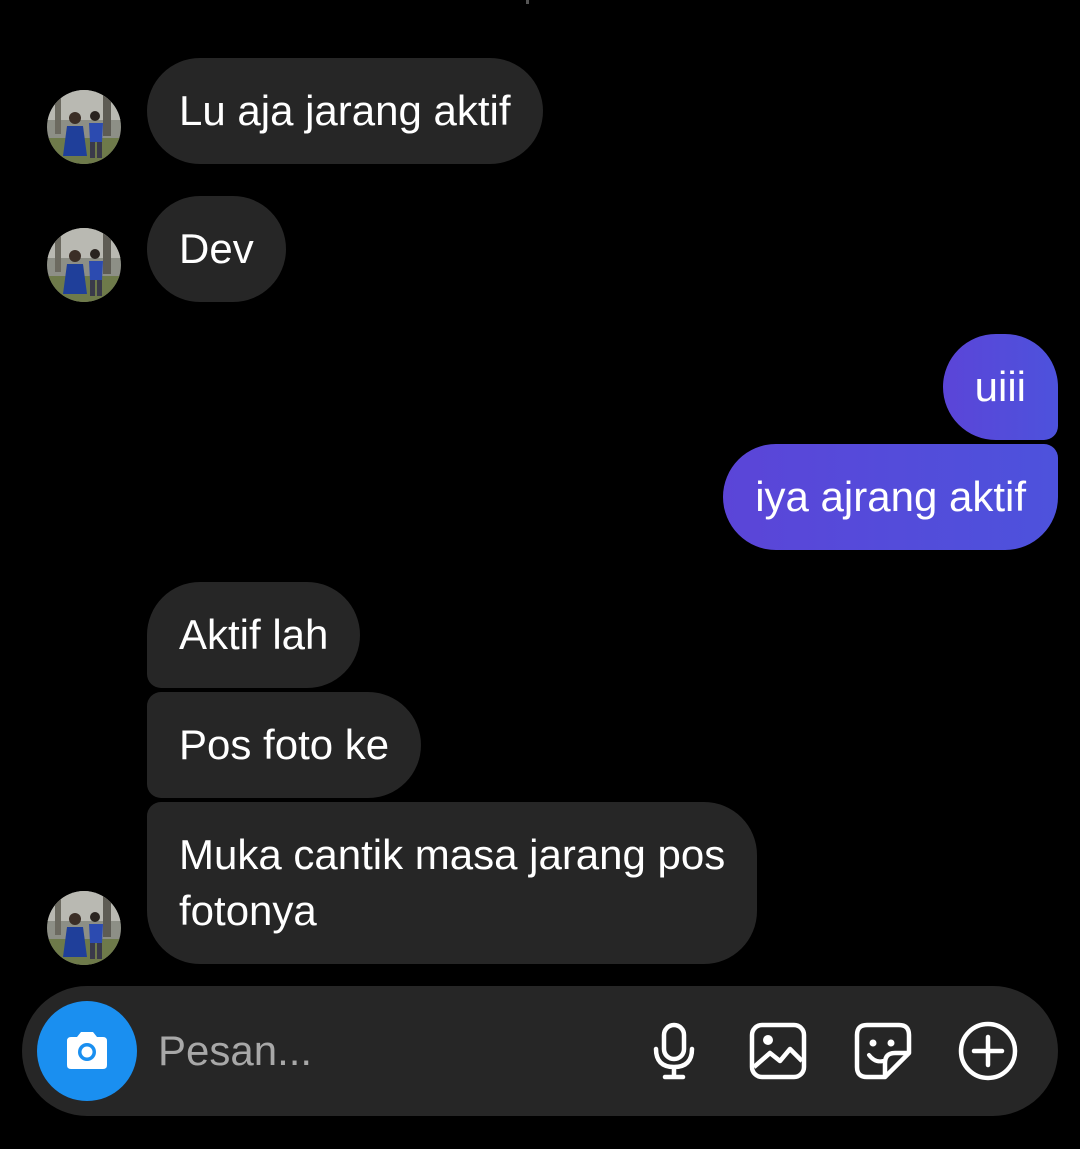 The width and height of the screenshot is (1080, 1149). I want to click on gallery-button, so click(778, 1051).